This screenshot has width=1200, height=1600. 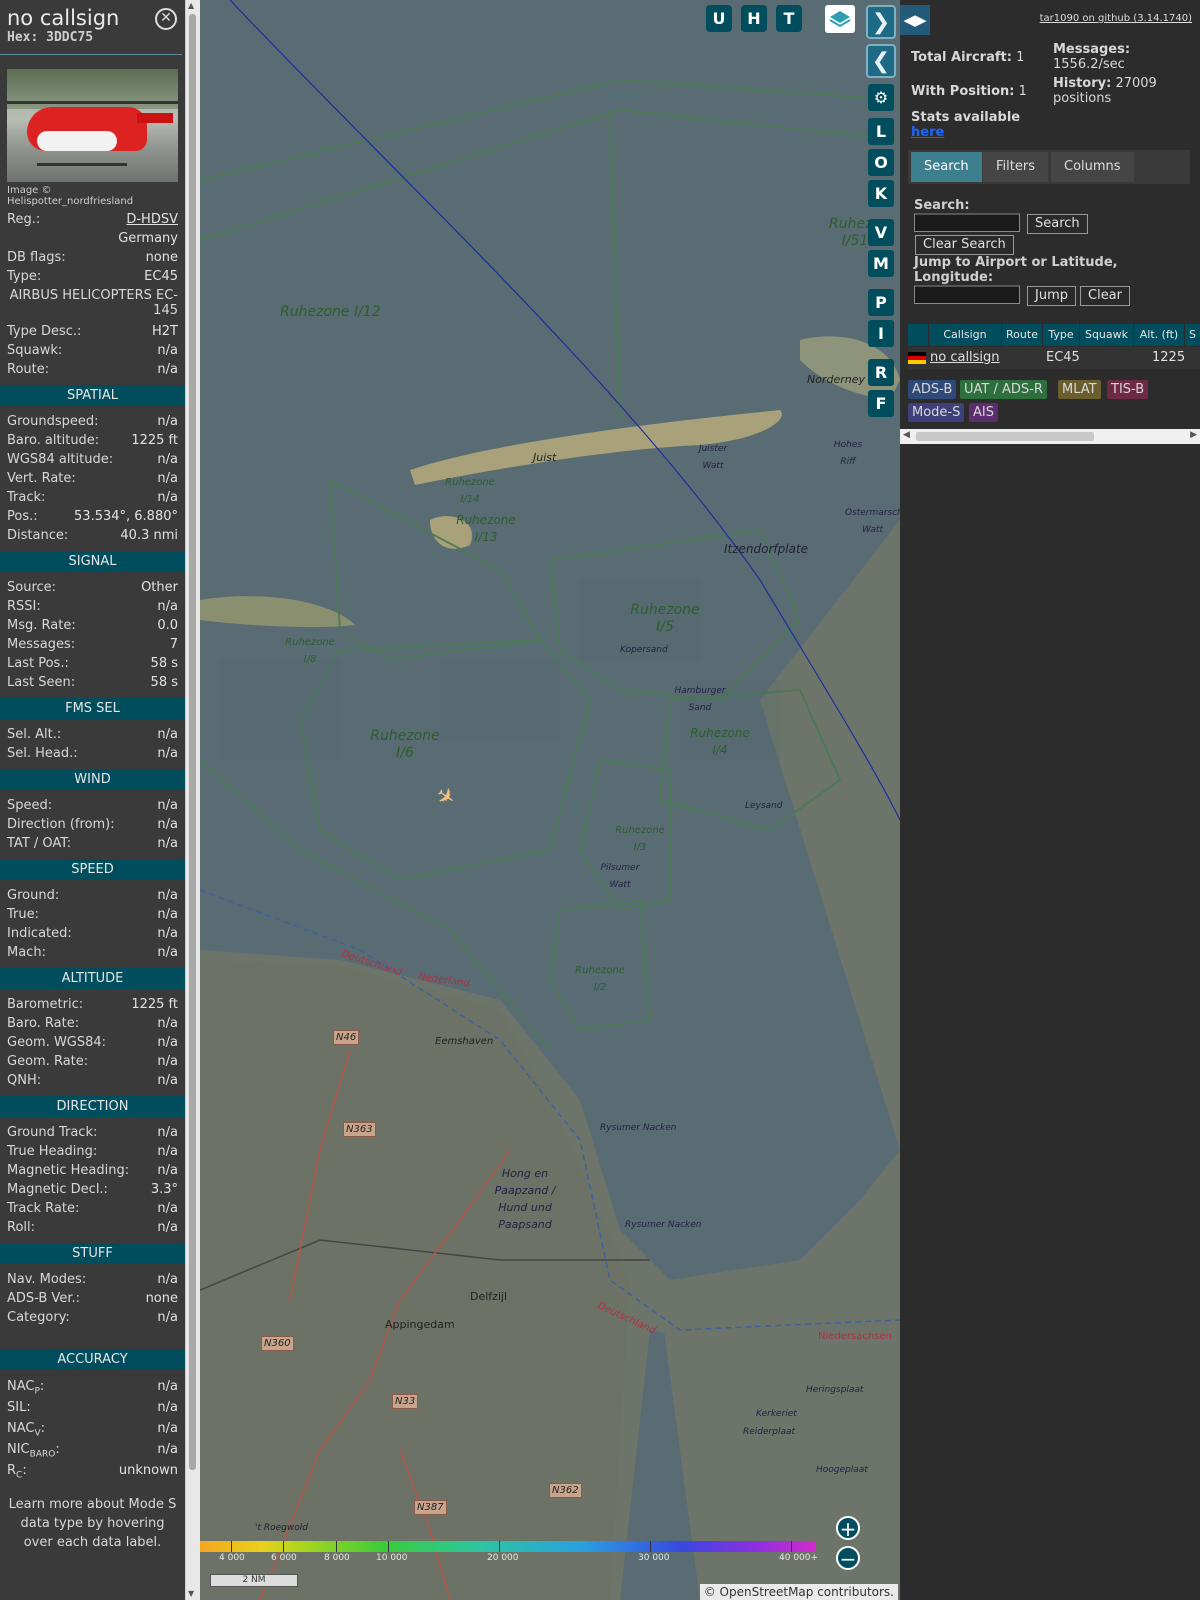 I want to click on tab-columns: Columns, so click(x=1092, y=167).